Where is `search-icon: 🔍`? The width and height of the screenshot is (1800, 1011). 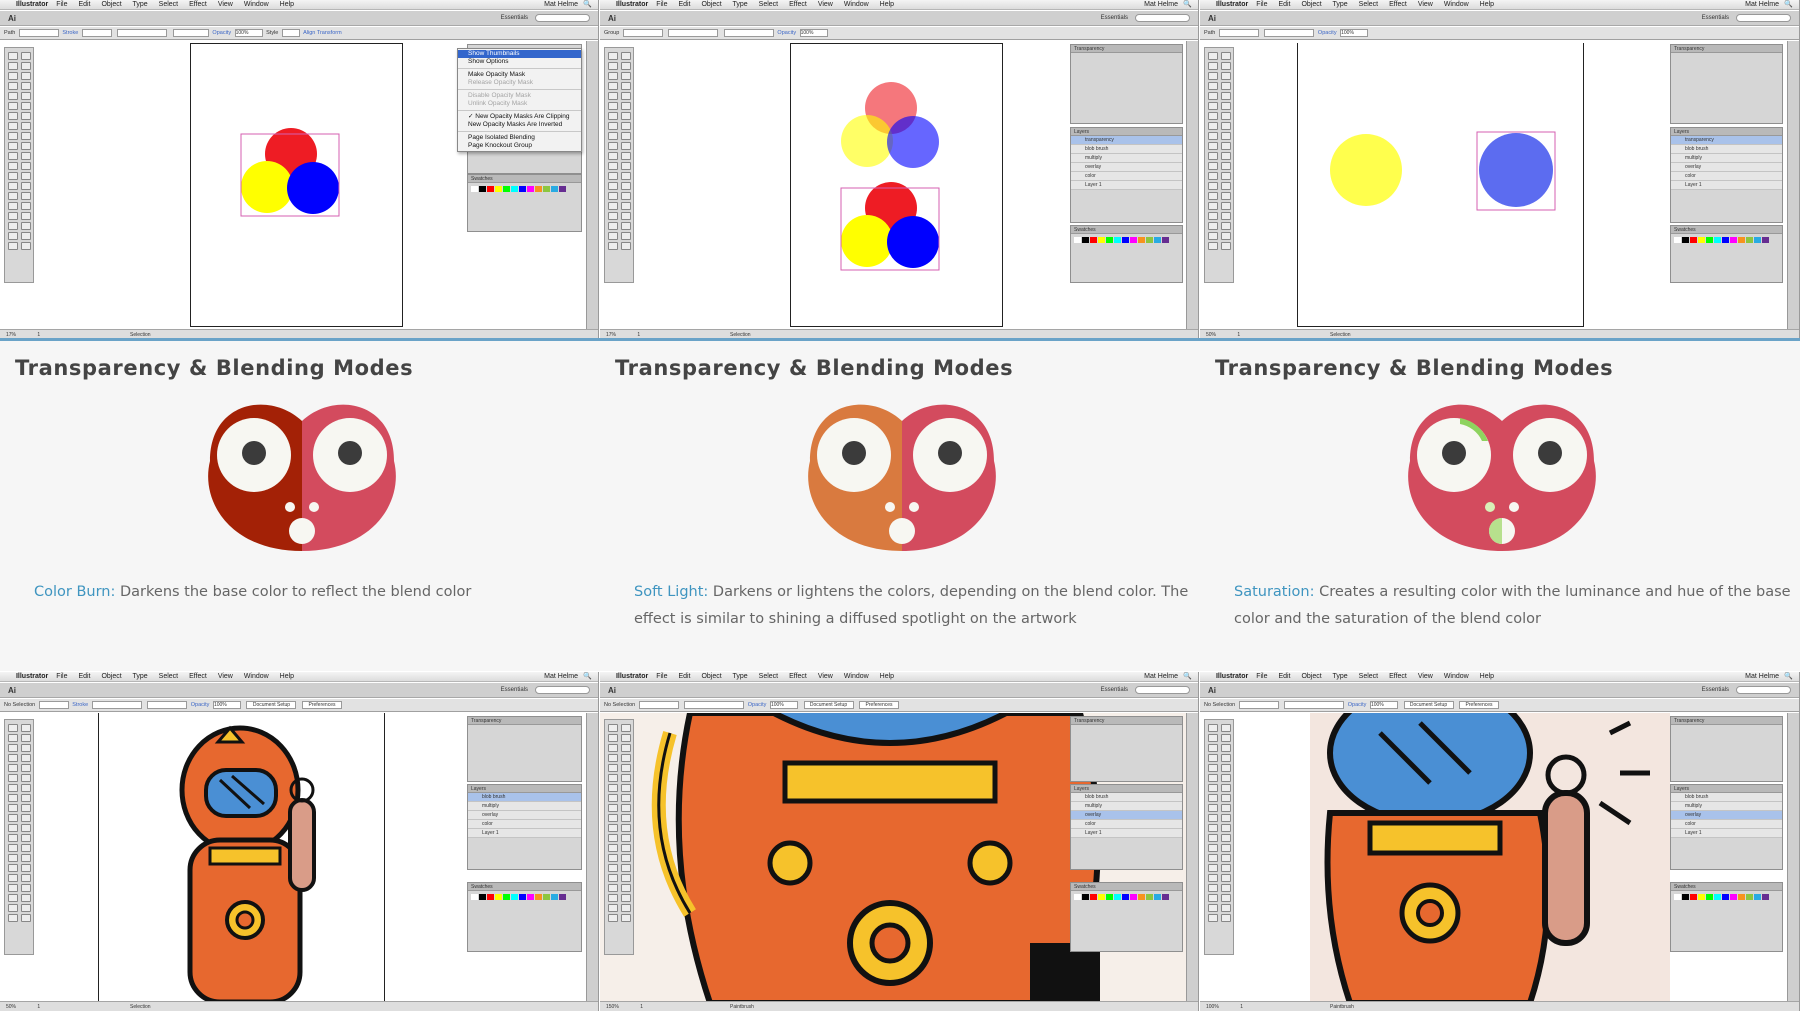 search-icon: 🔍 is located at coordinates (1187, 677).